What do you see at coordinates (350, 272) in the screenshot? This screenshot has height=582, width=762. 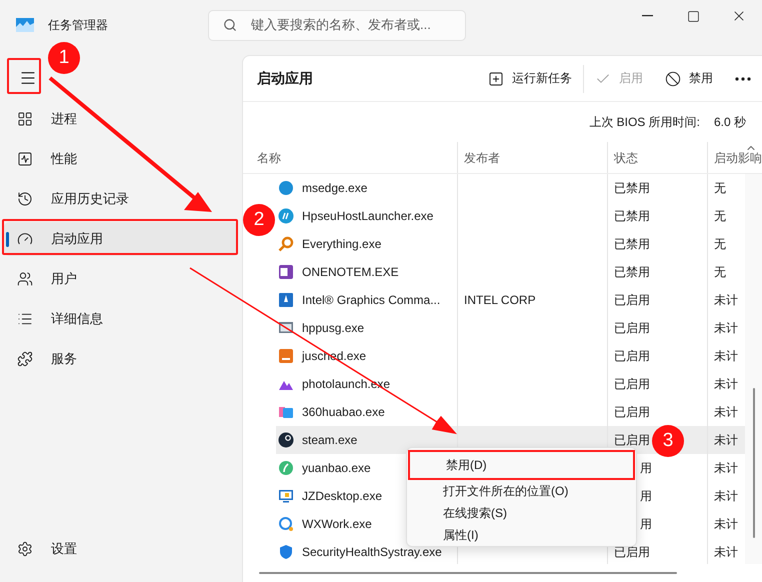 I see `table-cell: ONENOTEM.EXE` at bounding box center [350, 272].